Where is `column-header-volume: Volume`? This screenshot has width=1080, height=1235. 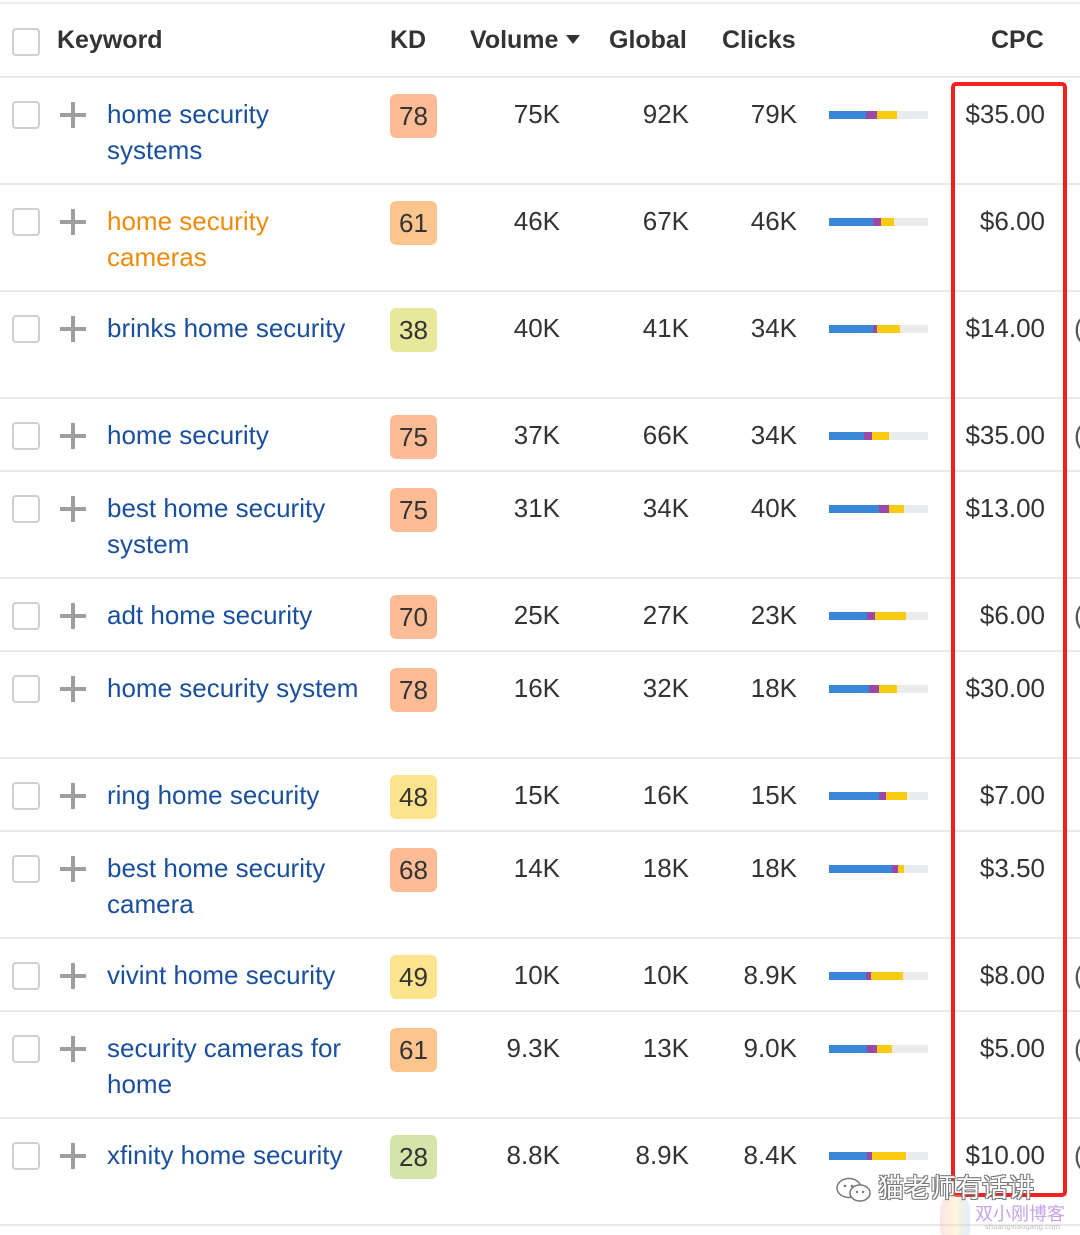 column-header-volume: Volume is located at coordinates (525, 40).